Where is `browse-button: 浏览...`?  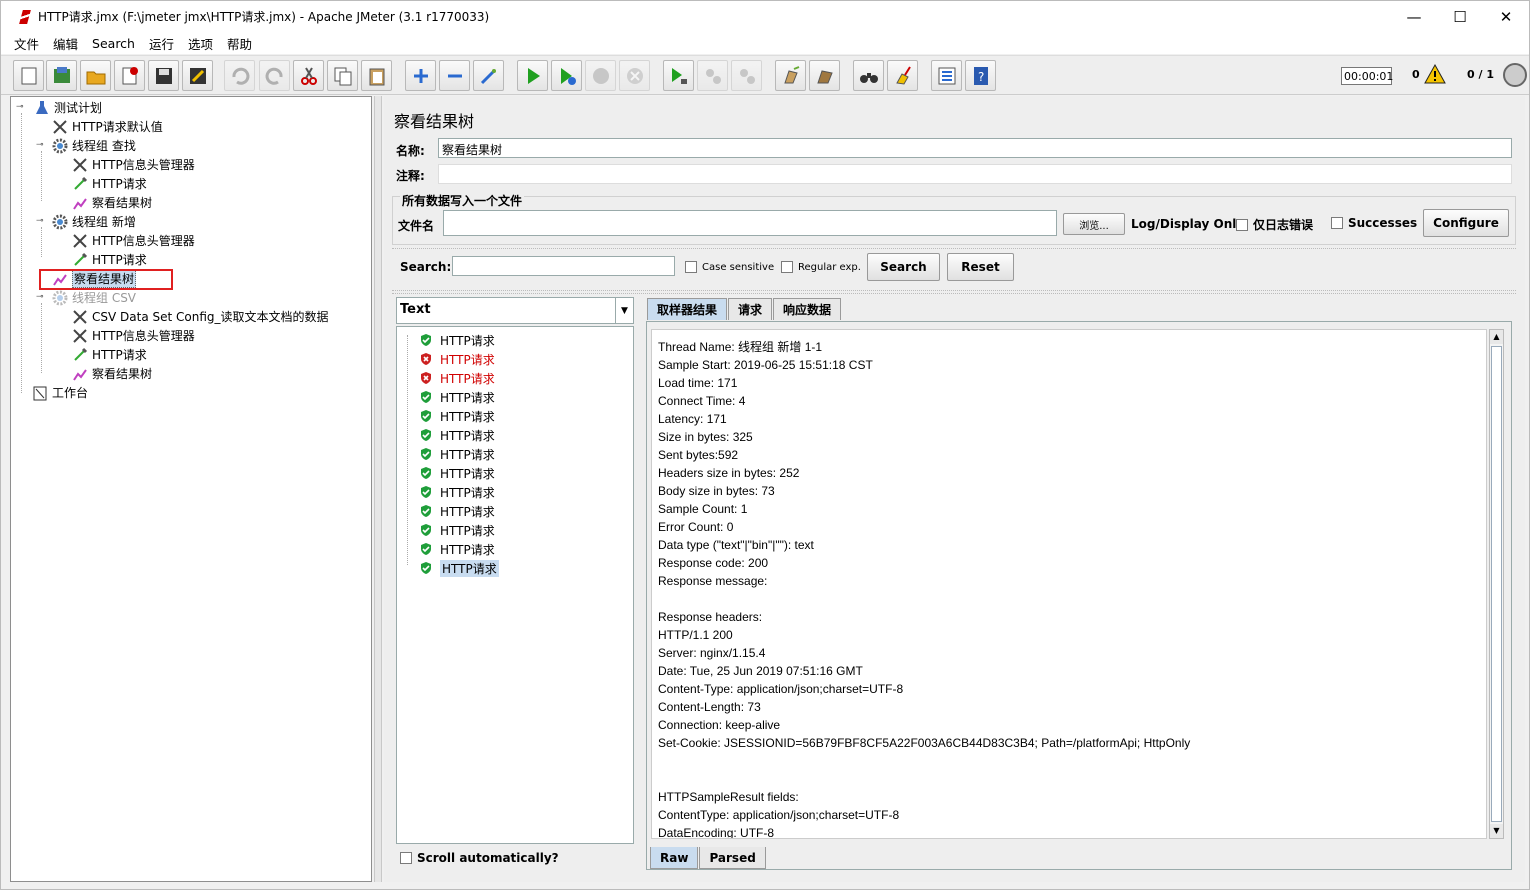 browse-button: 浏览... is located at coordinates (1094, 224).